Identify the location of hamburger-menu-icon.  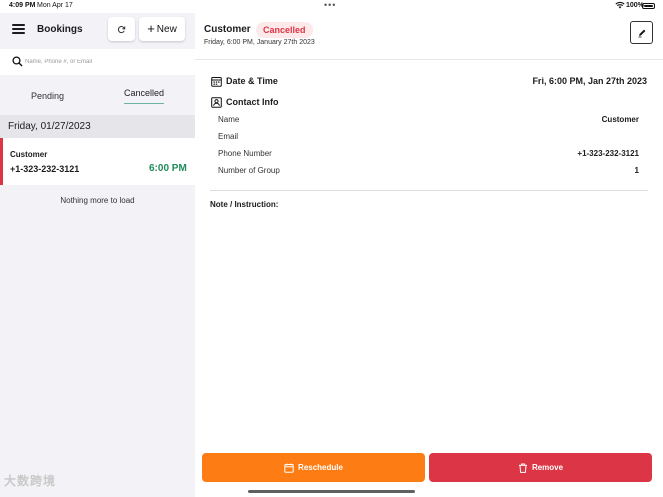
(18, 29).